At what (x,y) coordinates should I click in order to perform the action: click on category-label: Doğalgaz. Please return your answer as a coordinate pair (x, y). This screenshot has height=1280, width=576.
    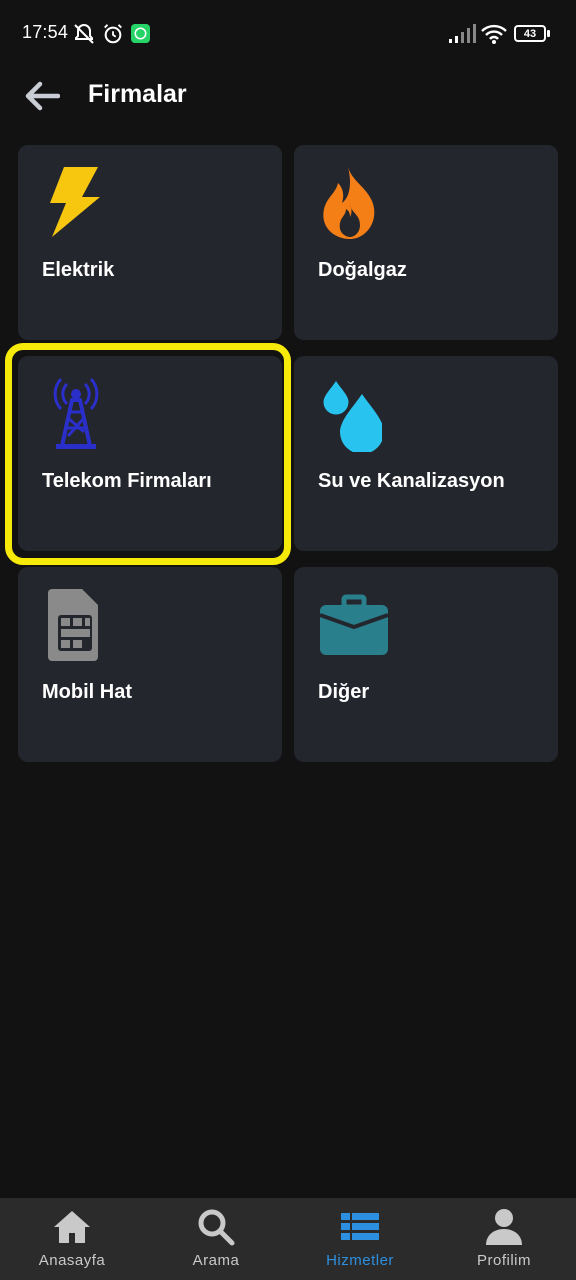
    Looking at the image, I should click on (362, 270).